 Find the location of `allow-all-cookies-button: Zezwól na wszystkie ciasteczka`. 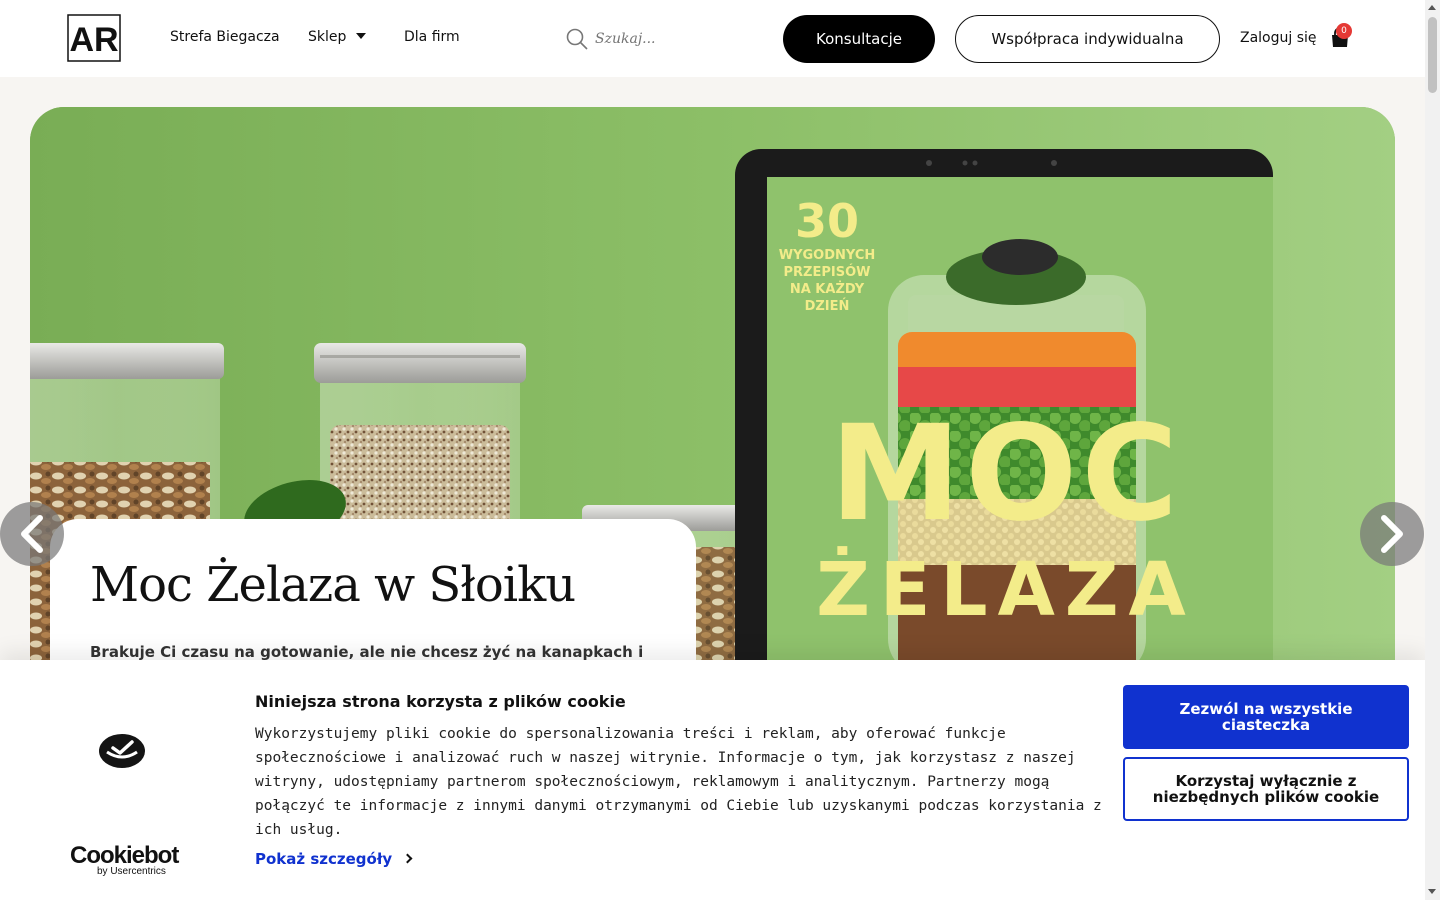

allow-all-cookies-button: Zezwól na wszystkie ciasteczka is located at coordinates (1266, 717).